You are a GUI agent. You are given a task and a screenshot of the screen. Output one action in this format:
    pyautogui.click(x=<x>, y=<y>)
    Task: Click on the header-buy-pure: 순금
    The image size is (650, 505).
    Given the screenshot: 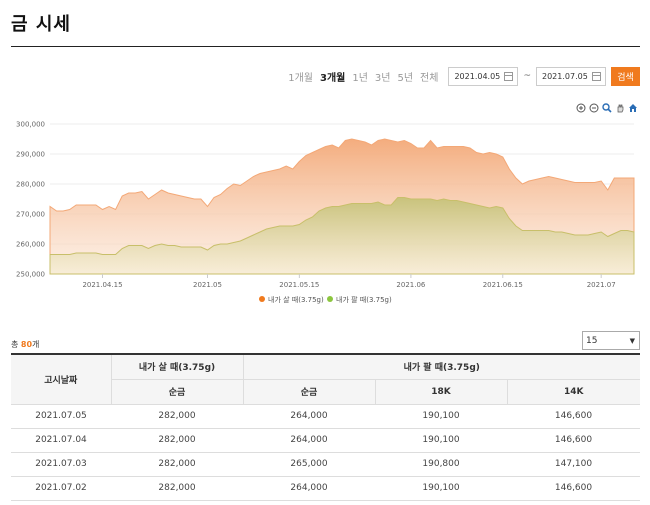 What is the action you would take?
    pyautogui.click(x=176, y=392)
    